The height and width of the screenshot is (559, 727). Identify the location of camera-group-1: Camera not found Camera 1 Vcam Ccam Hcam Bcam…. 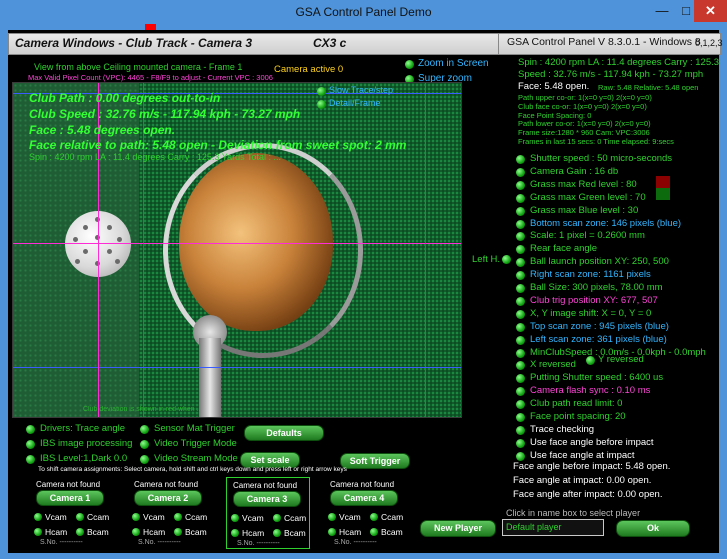
(71, 512).